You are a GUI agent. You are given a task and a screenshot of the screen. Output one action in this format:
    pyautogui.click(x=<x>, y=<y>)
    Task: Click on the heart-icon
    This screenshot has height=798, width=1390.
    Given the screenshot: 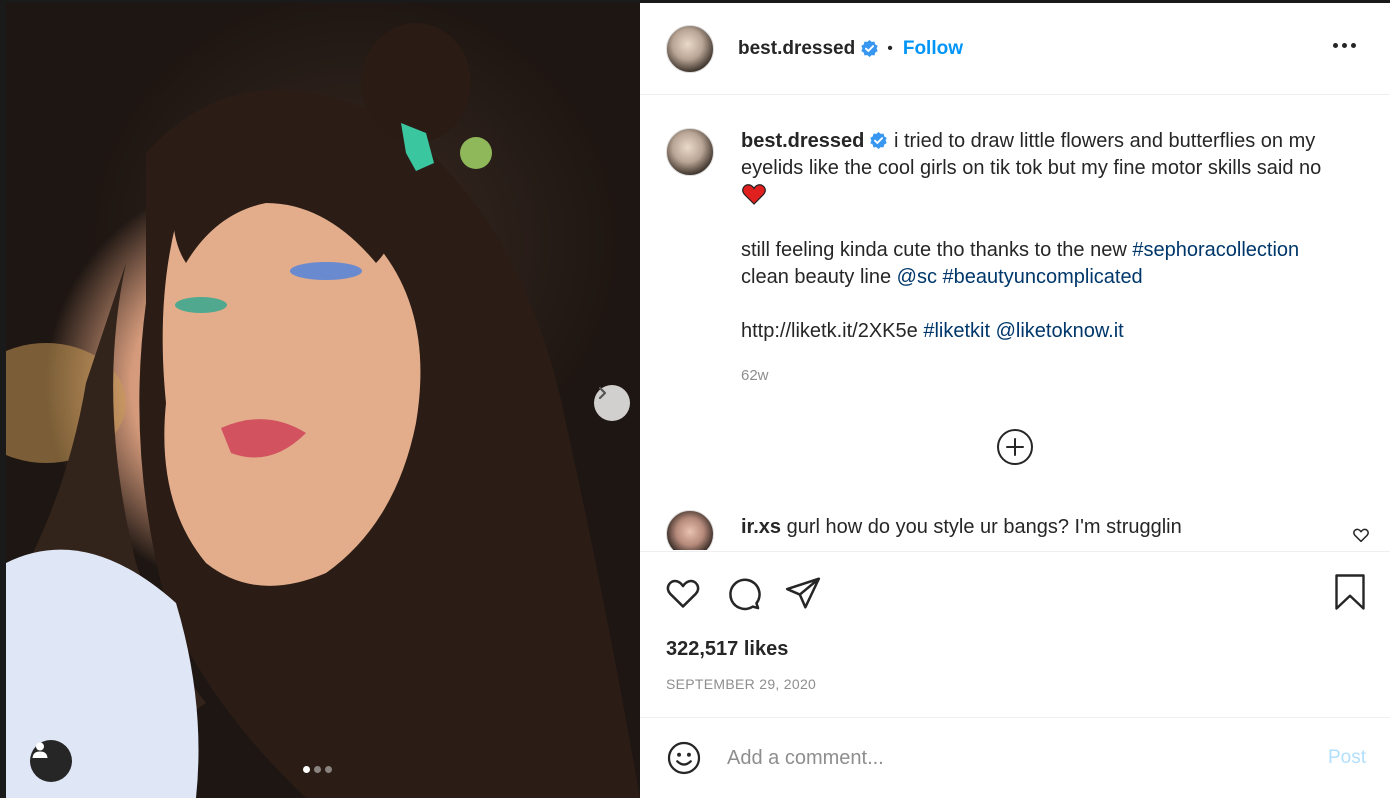 What is the action you would take?
    pyautogui.click(x=683, y=593)
    